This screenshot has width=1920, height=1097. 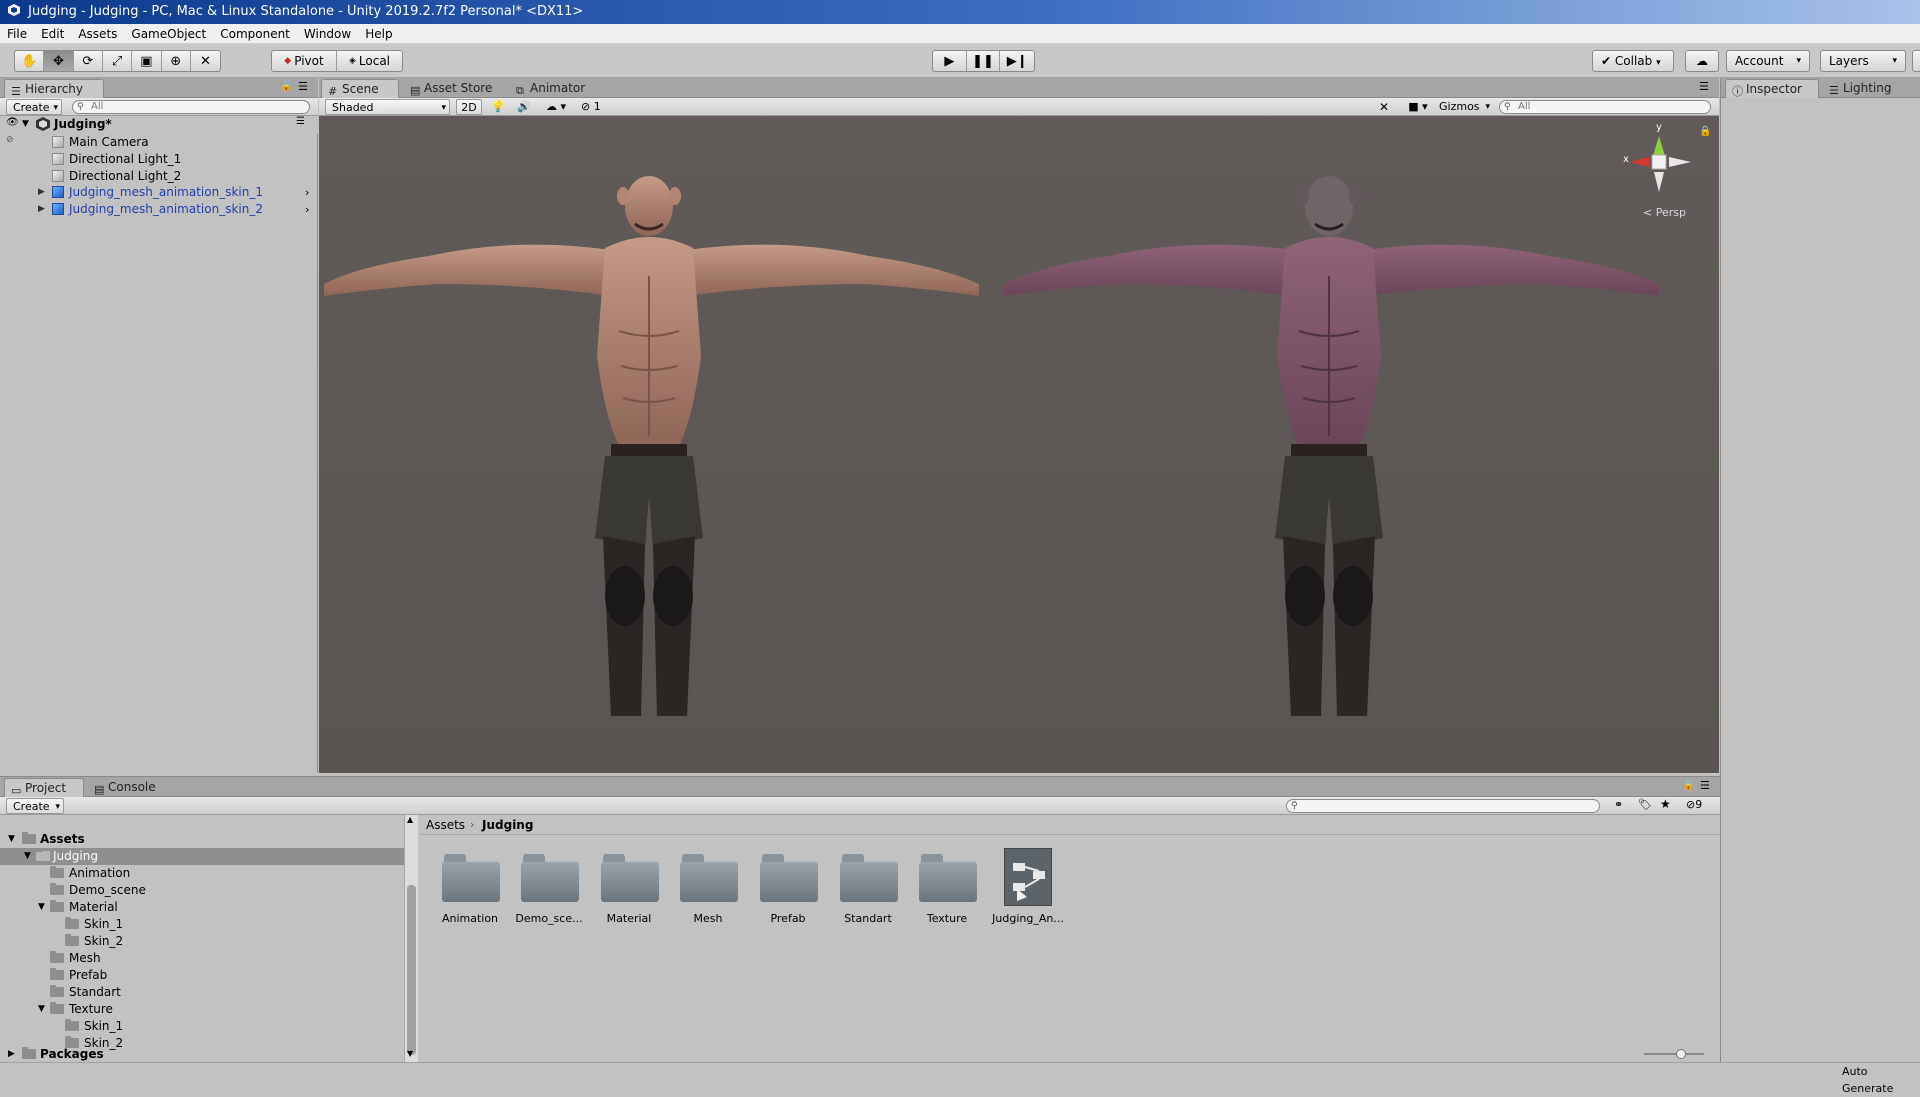 I want to click on layers-dropdown: Layers ▾, so click(x=1863, y=61).